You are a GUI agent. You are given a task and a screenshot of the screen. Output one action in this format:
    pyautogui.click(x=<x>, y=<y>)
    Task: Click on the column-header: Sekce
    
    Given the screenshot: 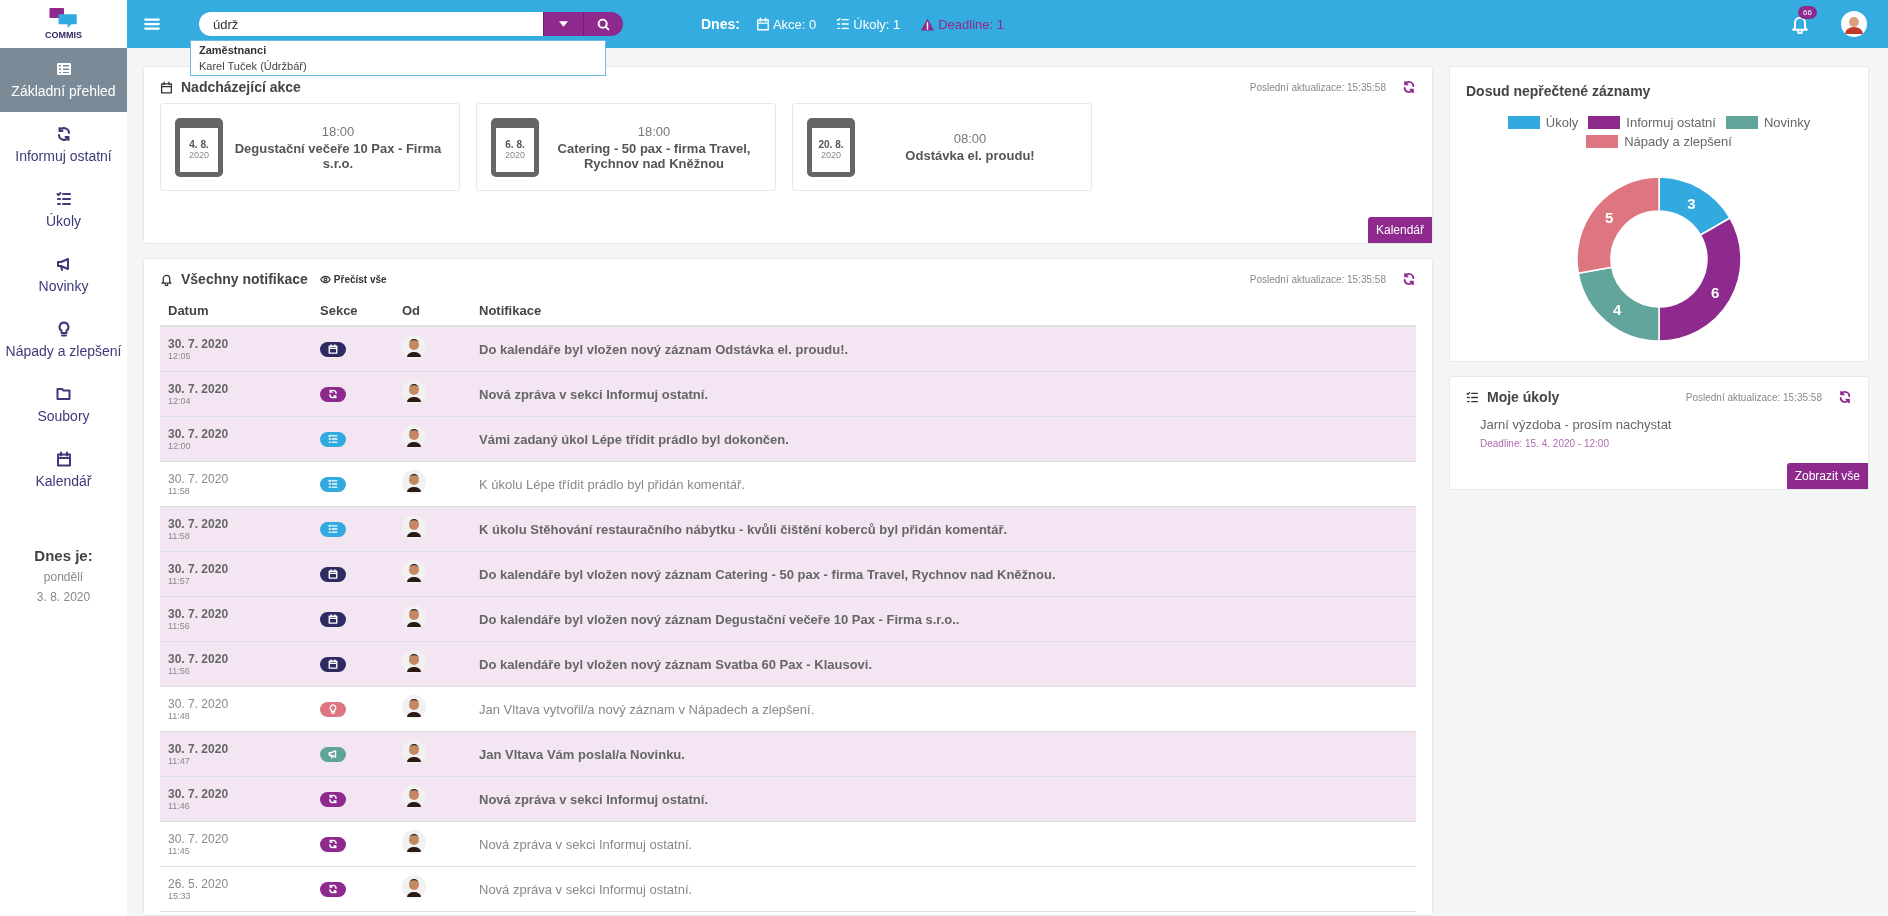 What is the action you would take?
    pyautogui.click(x=339, y=310)
    